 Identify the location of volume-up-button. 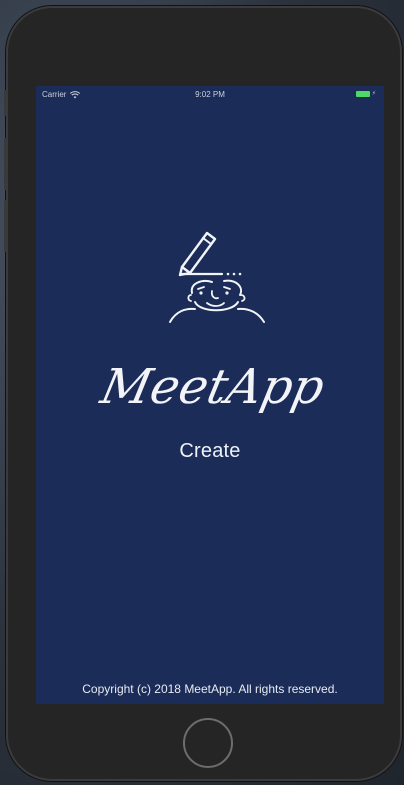
(6, 164).